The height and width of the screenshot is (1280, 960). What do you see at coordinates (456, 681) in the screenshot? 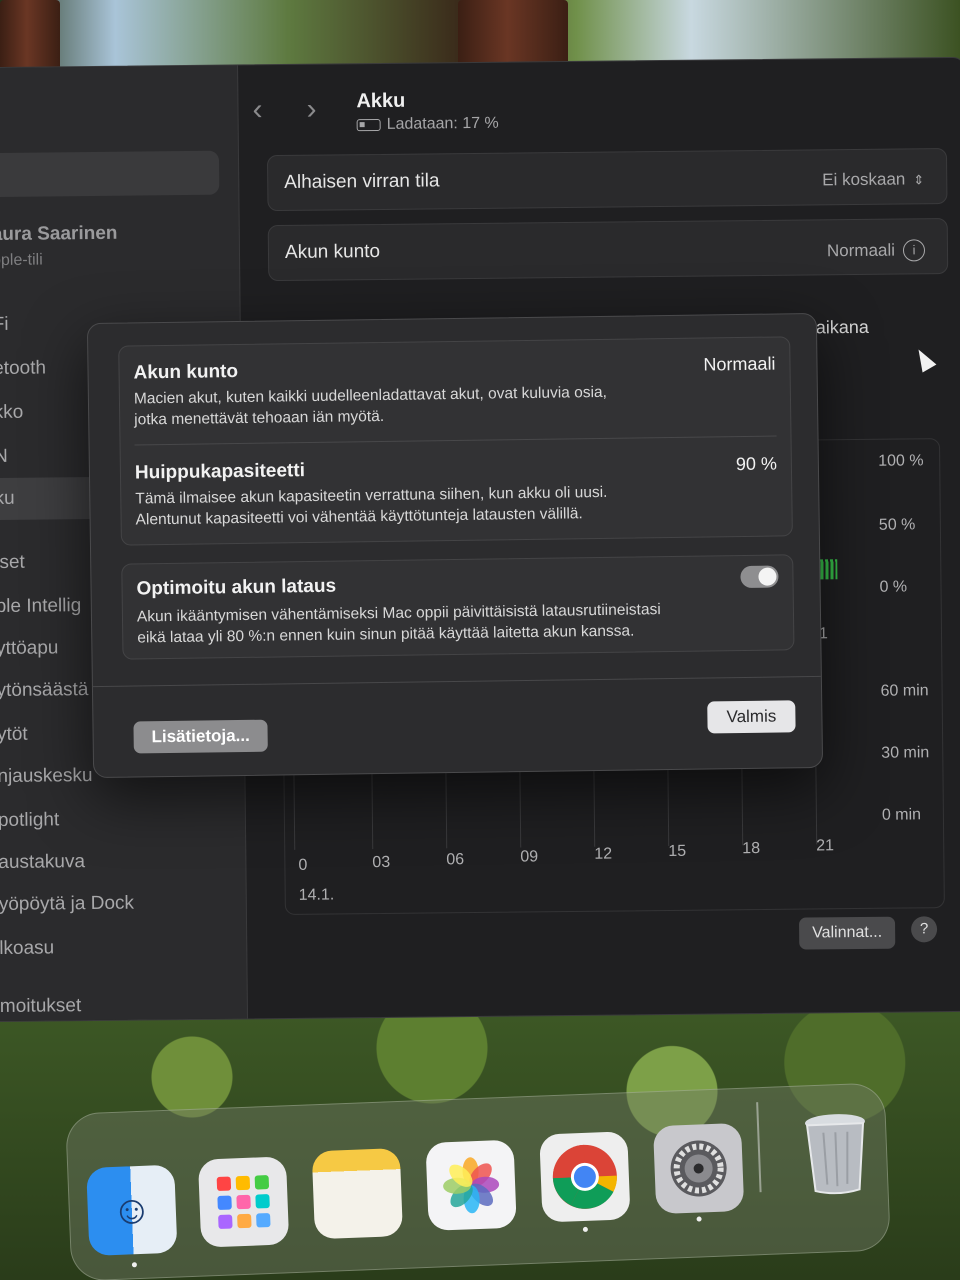
I see `dialog-separator` at bounding box center [456, 681].